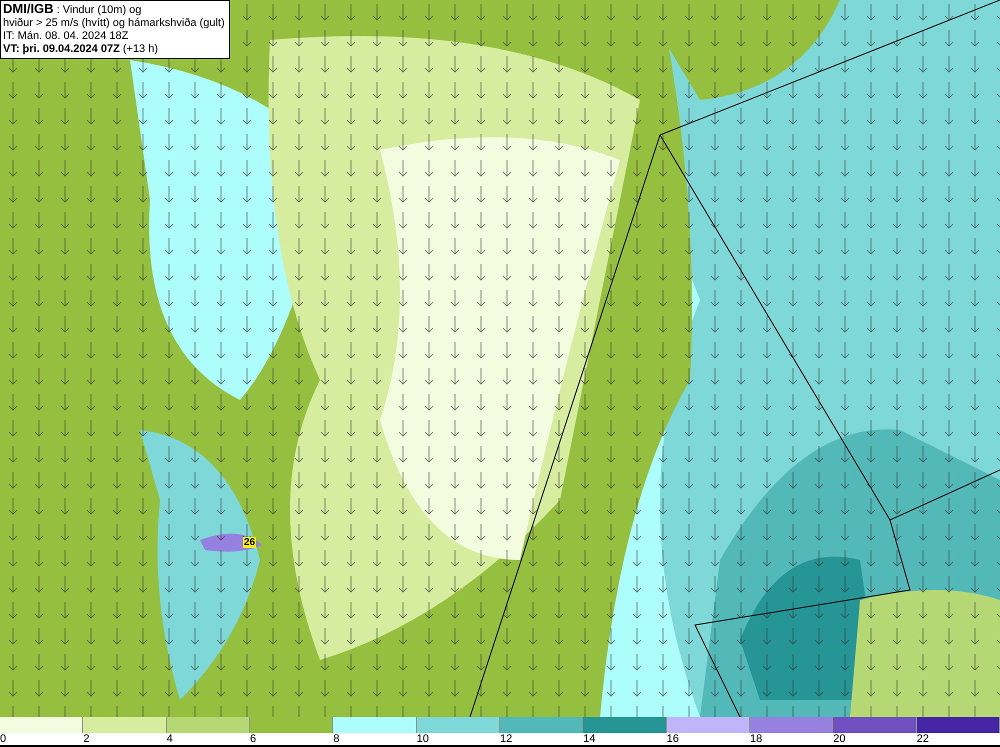 The height and width of the screenshot is (747, 1000). Describe the element at coordinates (589, 739) in the screenshot. I see `legend-tick-label: 14` at that location.